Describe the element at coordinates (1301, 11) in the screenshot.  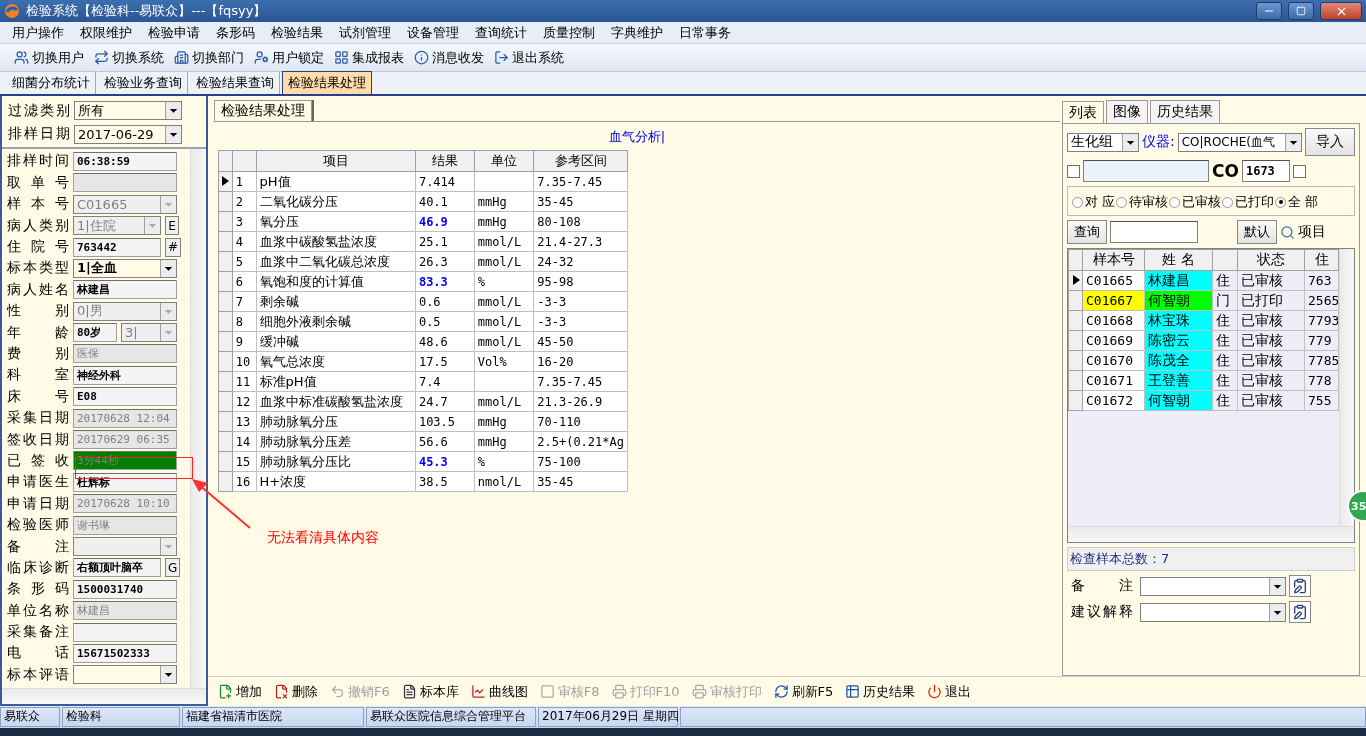
I see `maximize-button` at that location.